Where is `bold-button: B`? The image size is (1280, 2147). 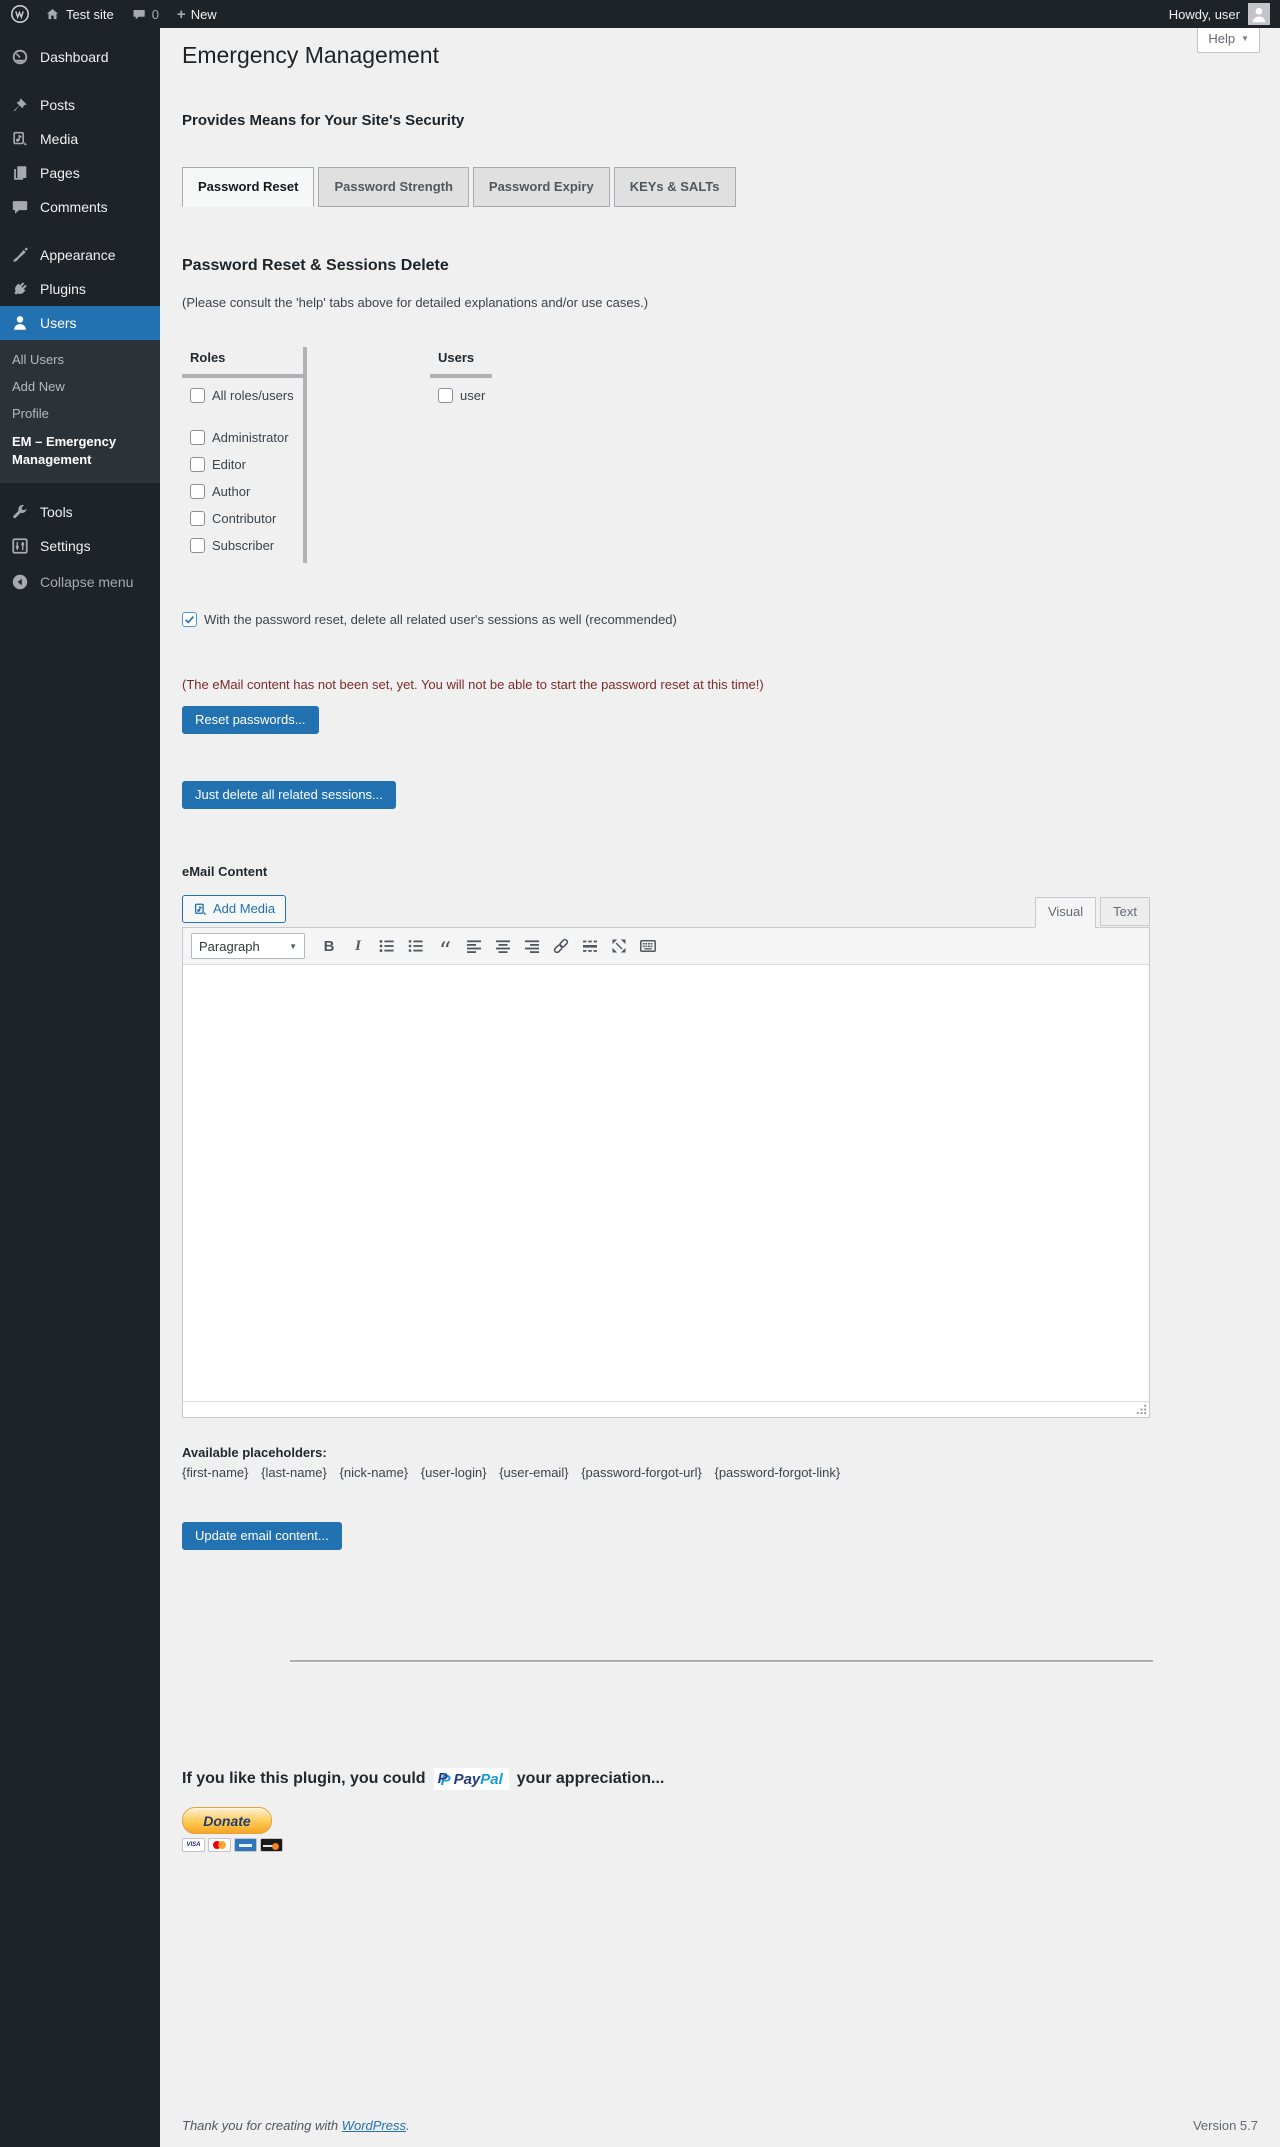
bold-button: B is located at coordinates (329, 946).